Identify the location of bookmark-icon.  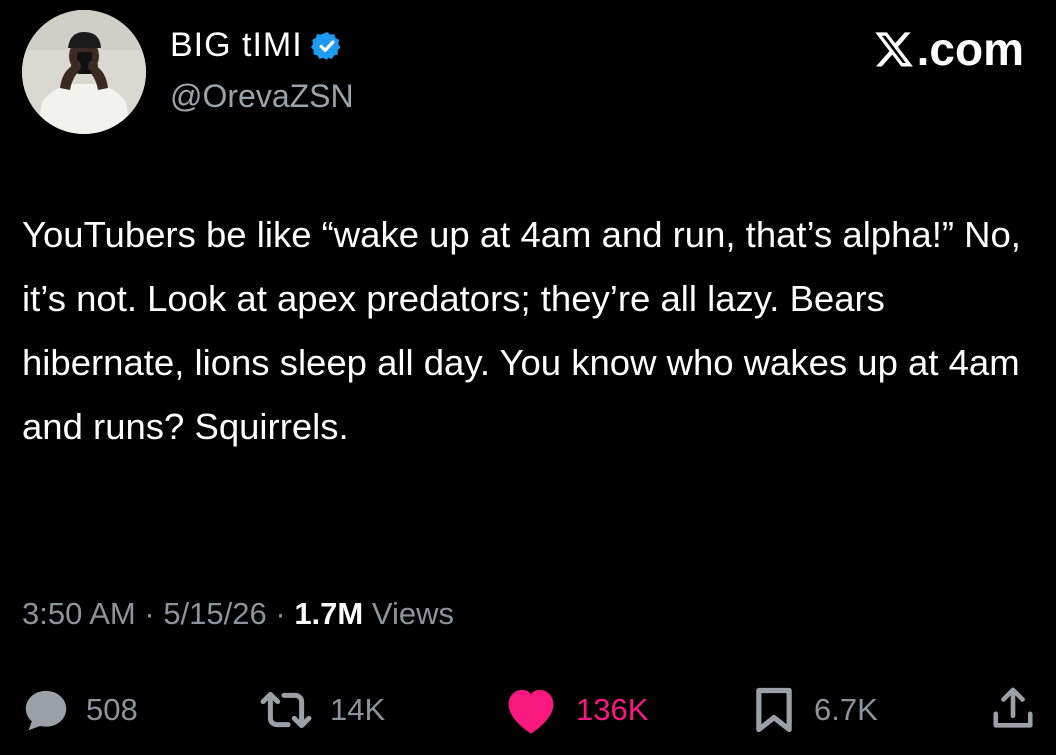
(774, 710).